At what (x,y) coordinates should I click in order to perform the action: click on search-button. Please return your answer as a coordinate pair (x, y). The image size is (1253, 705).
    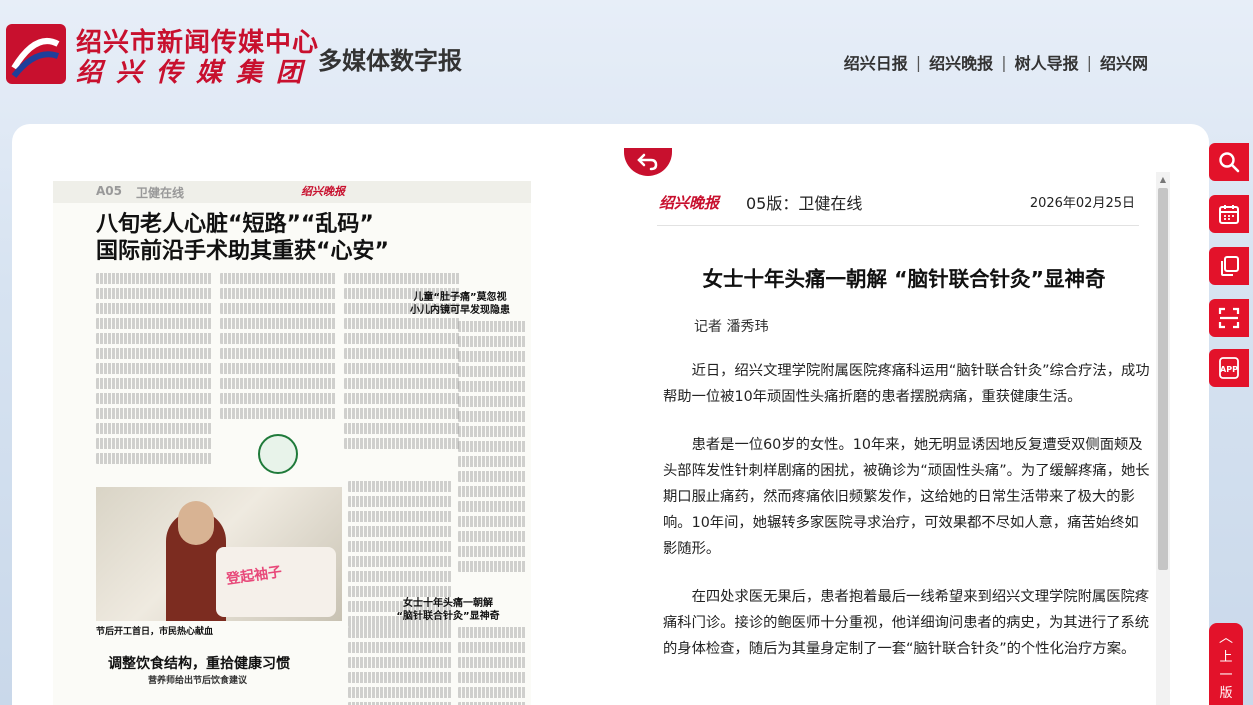
    Looking at the image, I should click on (1229, 162).